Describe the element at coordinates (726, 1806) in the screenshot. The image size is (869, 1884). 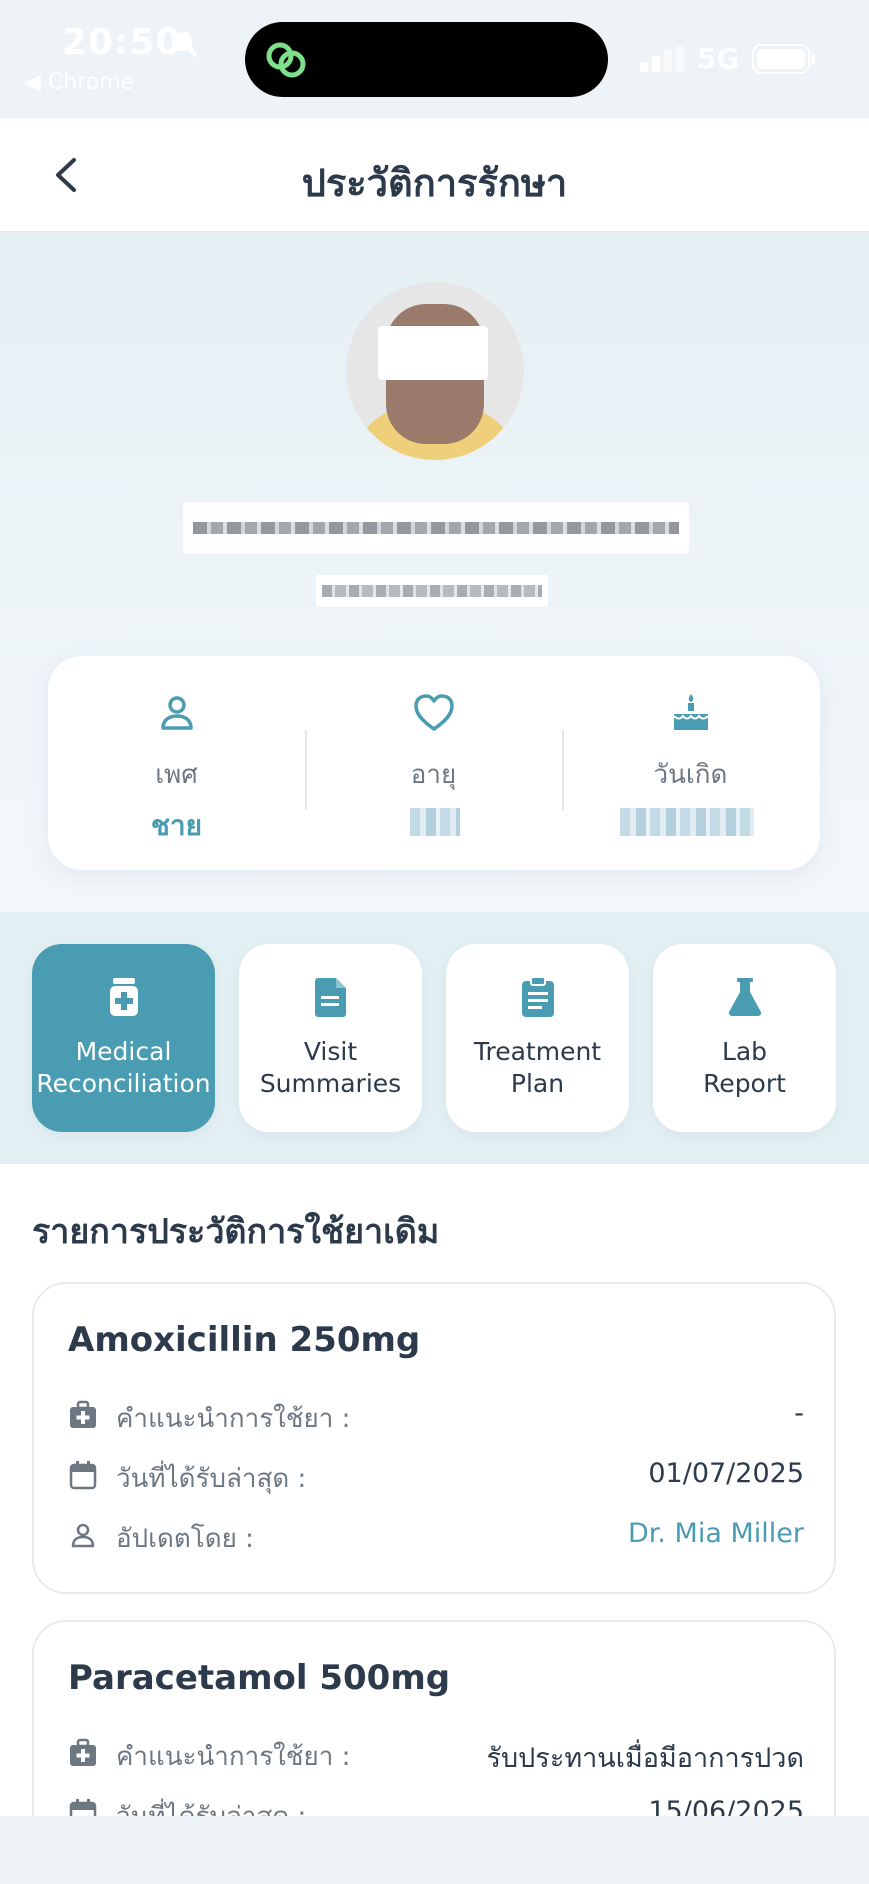
I see `date-value: 15/06/2025` at that location.